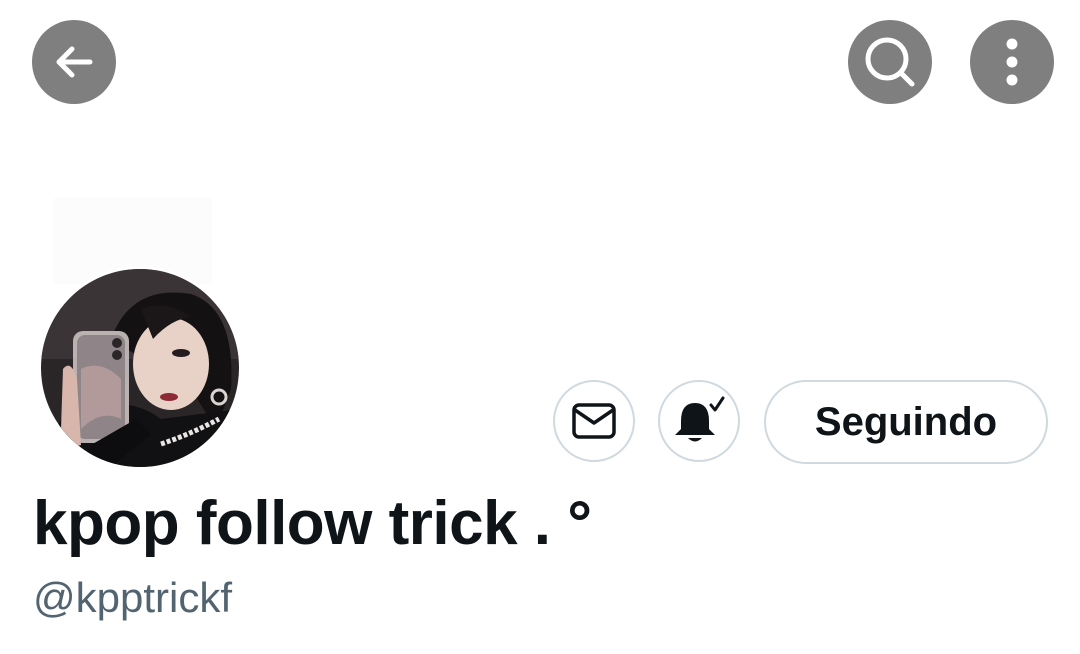  I want to click on following-button: Seguindo, so click(906, 422).